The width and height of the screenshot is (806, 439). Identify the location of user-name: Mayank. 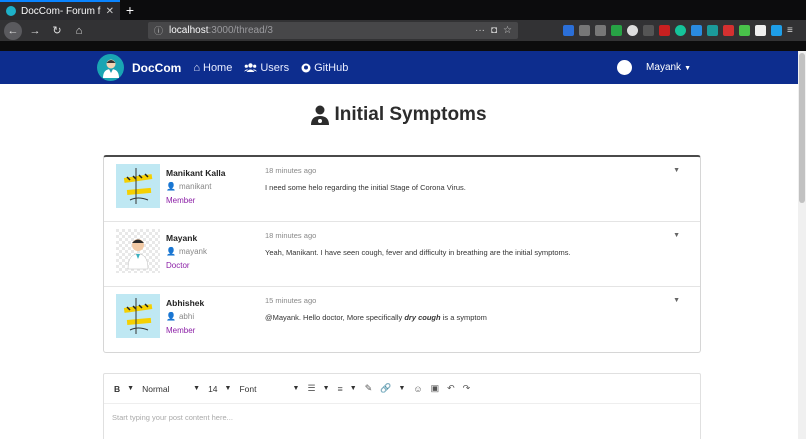
(664, 67).